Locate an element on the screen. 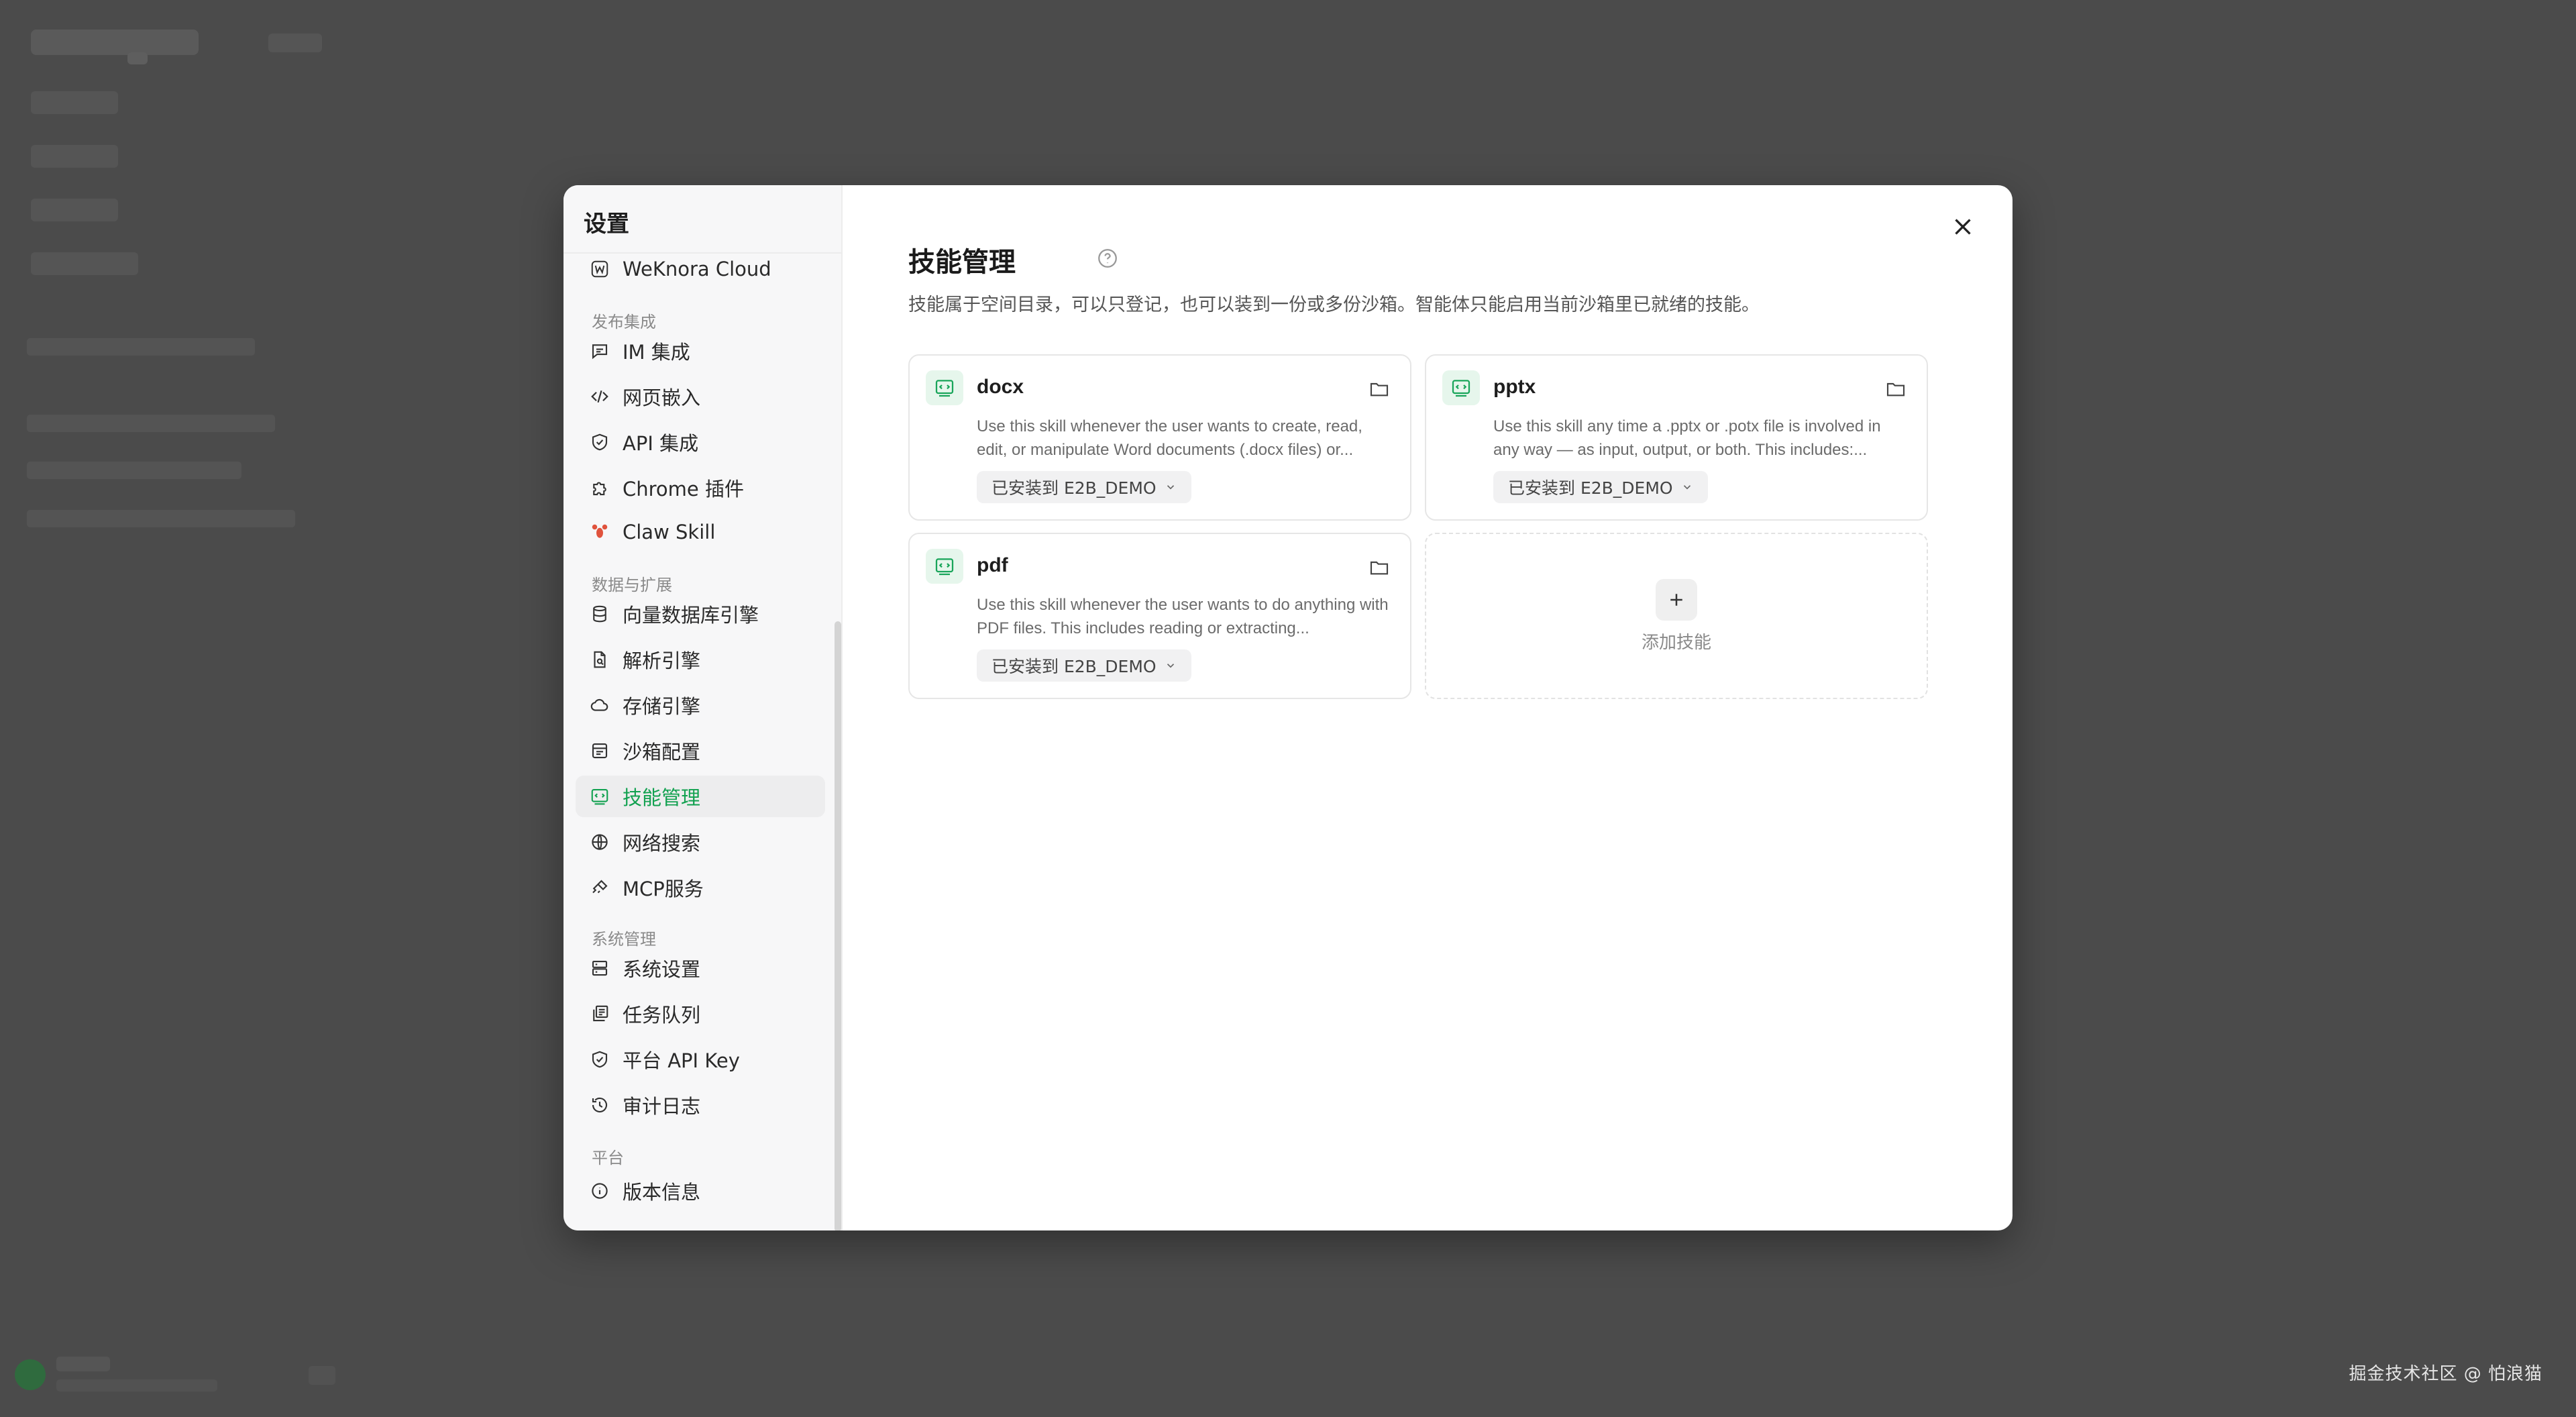 The image size is (2576, 1417). nav-item-parse-engine: 解析引擎 is located at coordinates (700, 659).